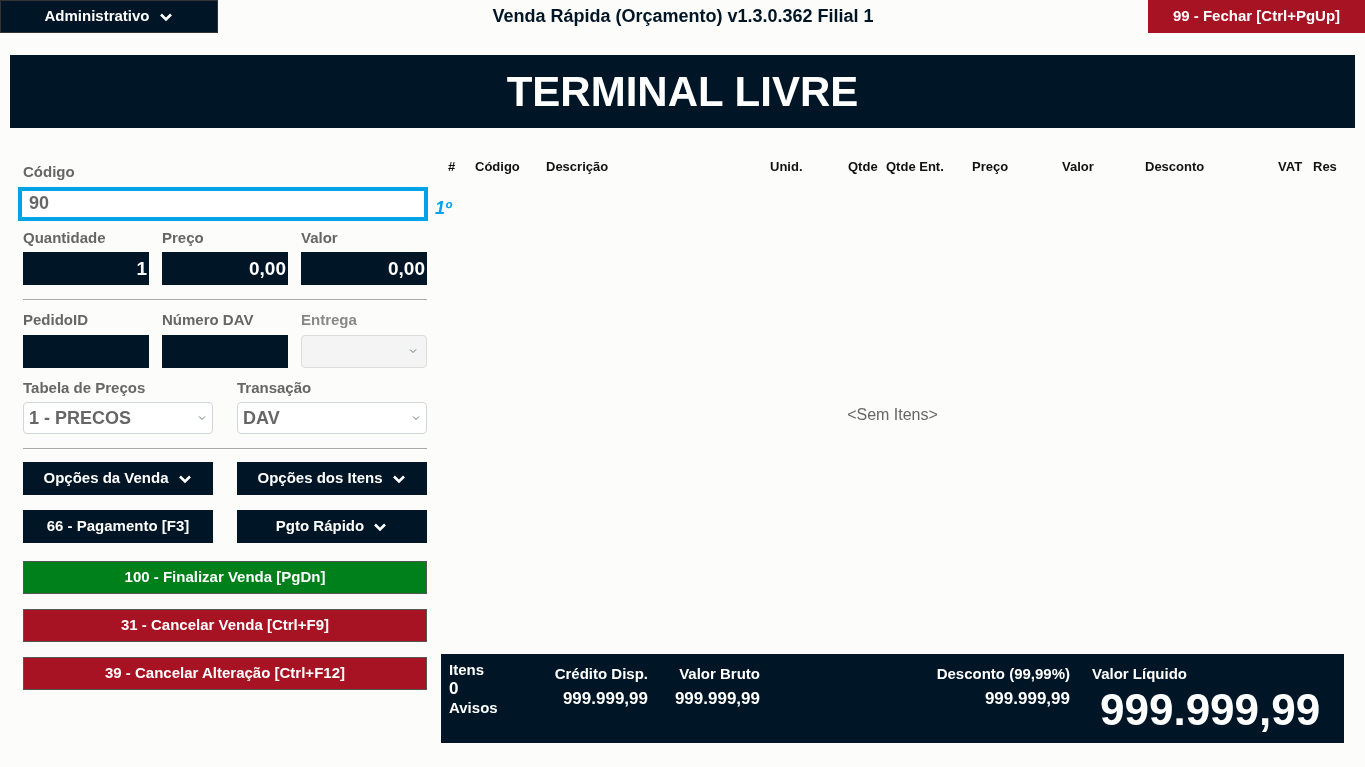 Image resolution: width=1365 pixels, height=767 pixels. Describe the element at coordinates (682, 91) in the screenshot. I see `status-banner: TERMINAL LIVRE` at that location.